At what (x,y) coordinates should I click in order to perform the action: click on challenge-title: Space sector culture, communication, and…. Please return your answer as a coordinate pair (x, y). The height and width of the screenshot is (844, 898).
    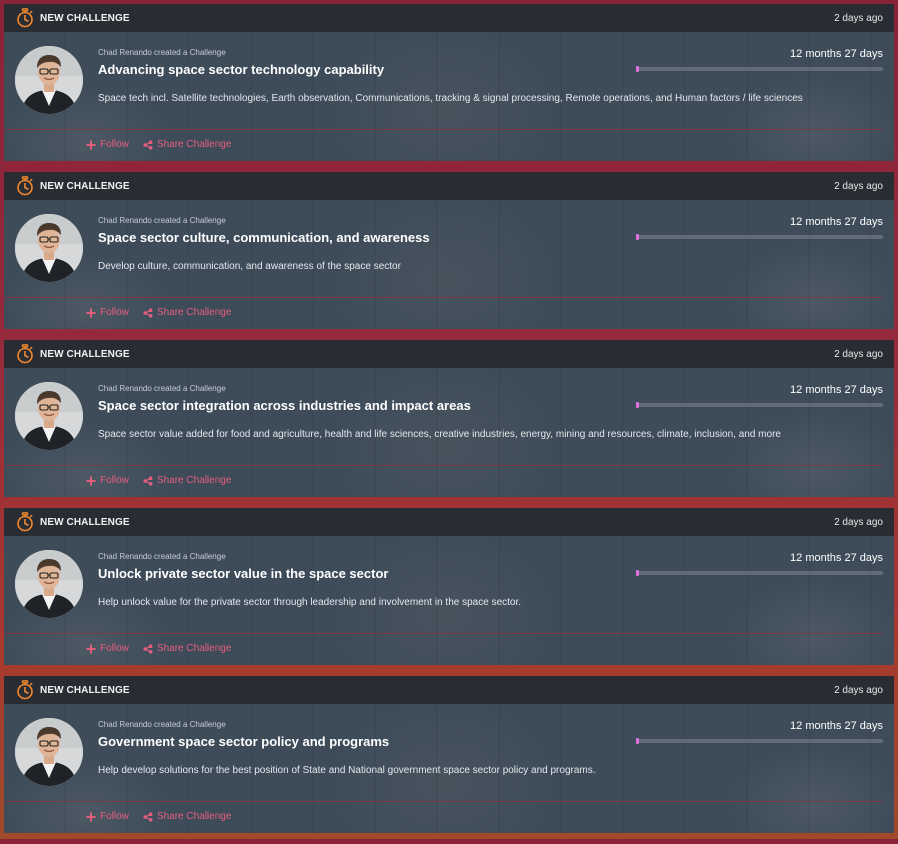
    Looking at the image, I should click on (264, 237).